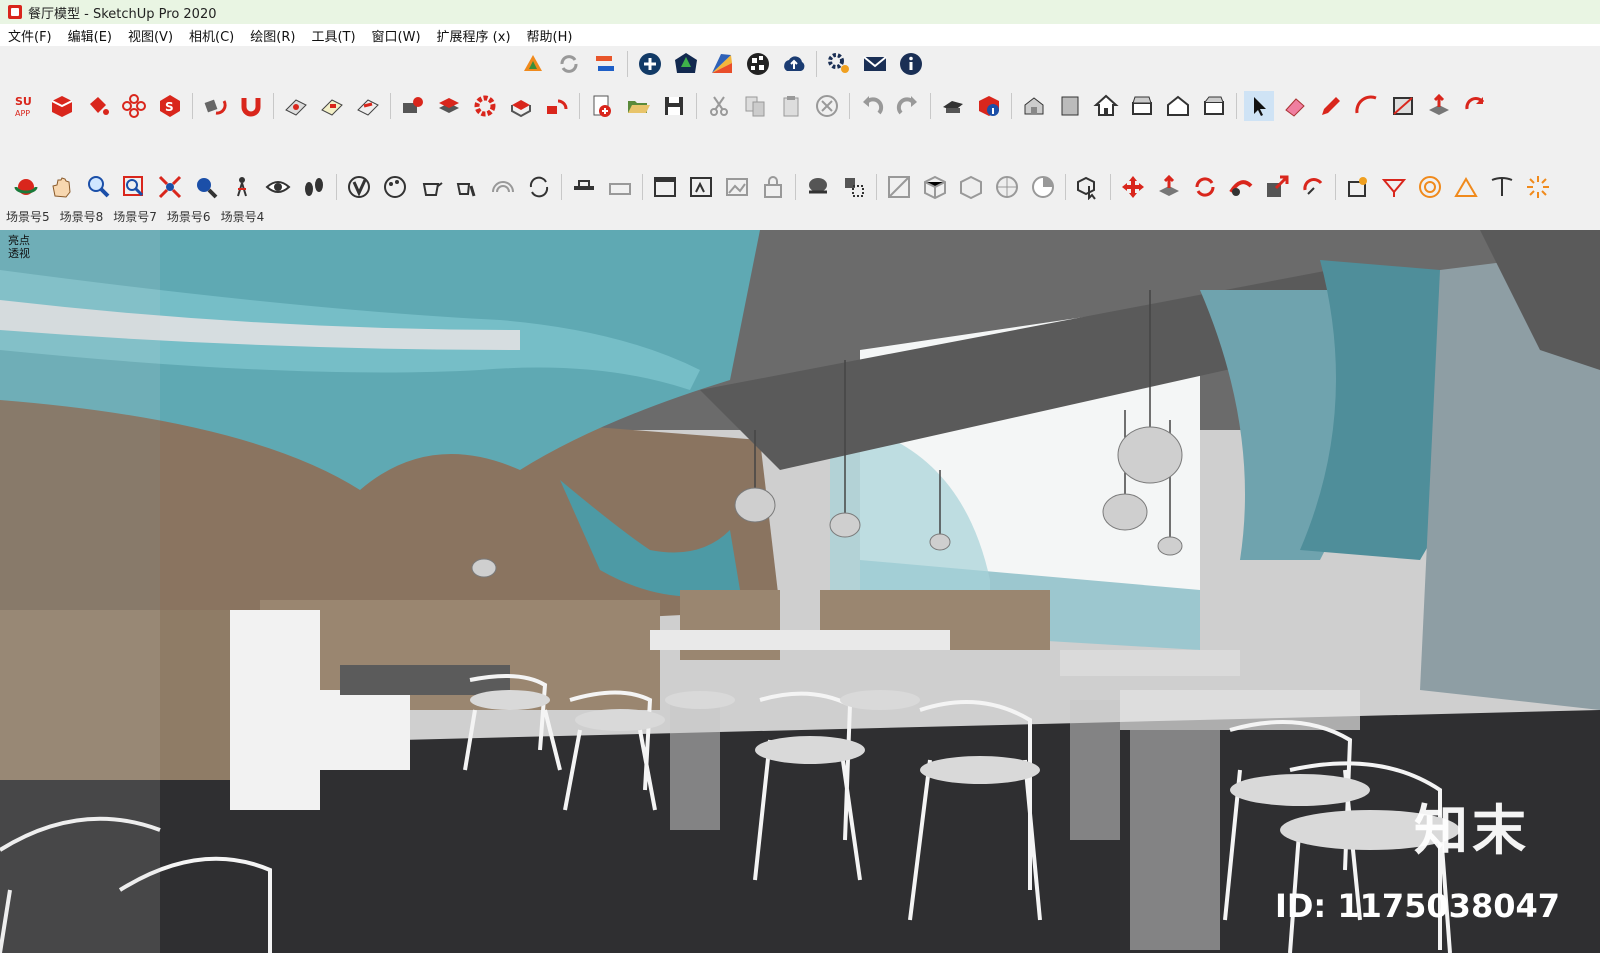 This screenshot has width=1600, height=953. What do you see at coordinates (794, 64) in the screenshot?
I see `cloud-upload-icon` at bounding box center [794, 64].